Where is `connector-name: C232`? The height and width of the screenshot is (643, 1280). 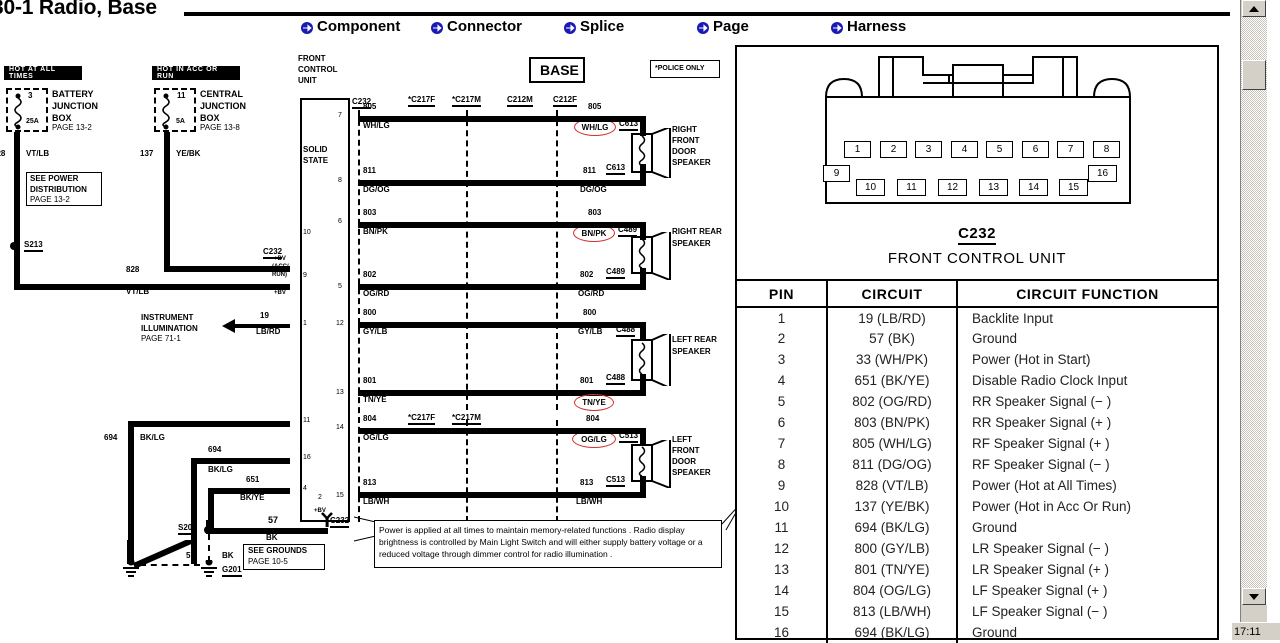 connector-name: C232 is located at coordinates (977, 235).